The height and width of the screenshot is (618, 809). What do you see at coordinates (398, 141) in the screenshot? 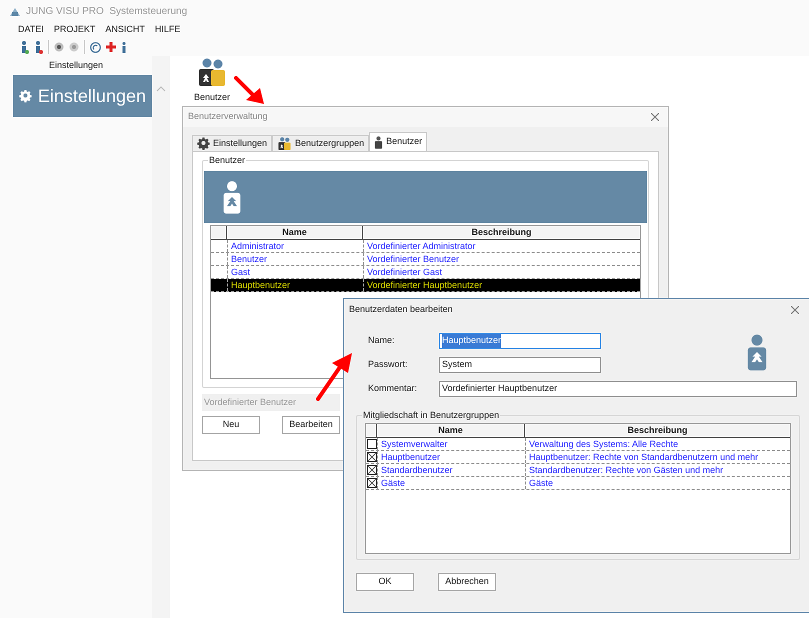
I see `tab: Benutzer` at bounding box center [398, 141].